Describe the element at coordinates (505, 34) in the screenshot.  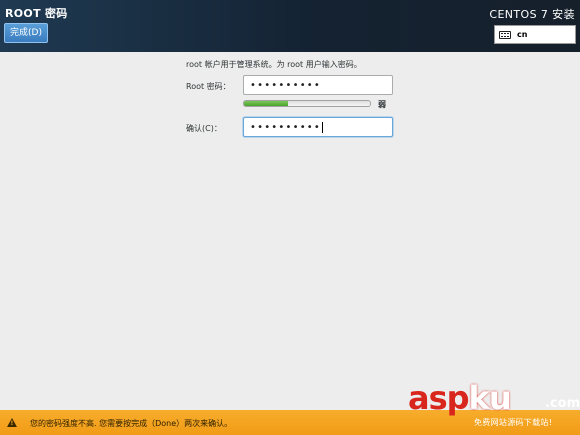
I see `keyboard-icon` at that location.